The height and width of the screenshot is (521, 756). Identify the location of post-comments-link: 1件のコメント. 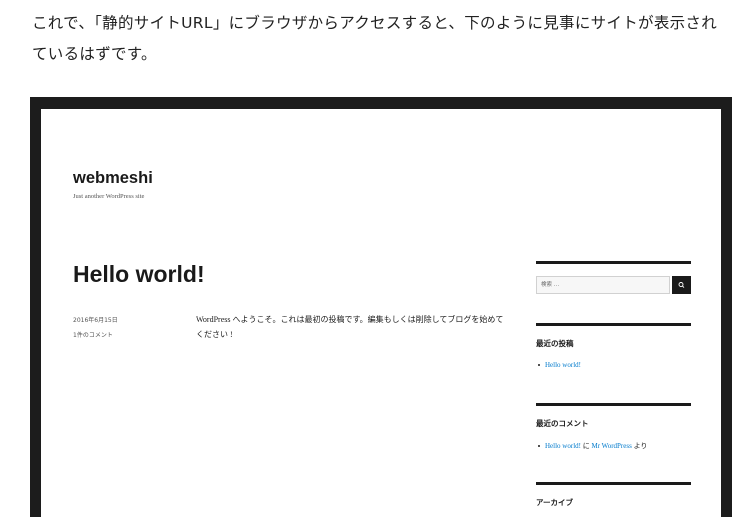
(93, 334).